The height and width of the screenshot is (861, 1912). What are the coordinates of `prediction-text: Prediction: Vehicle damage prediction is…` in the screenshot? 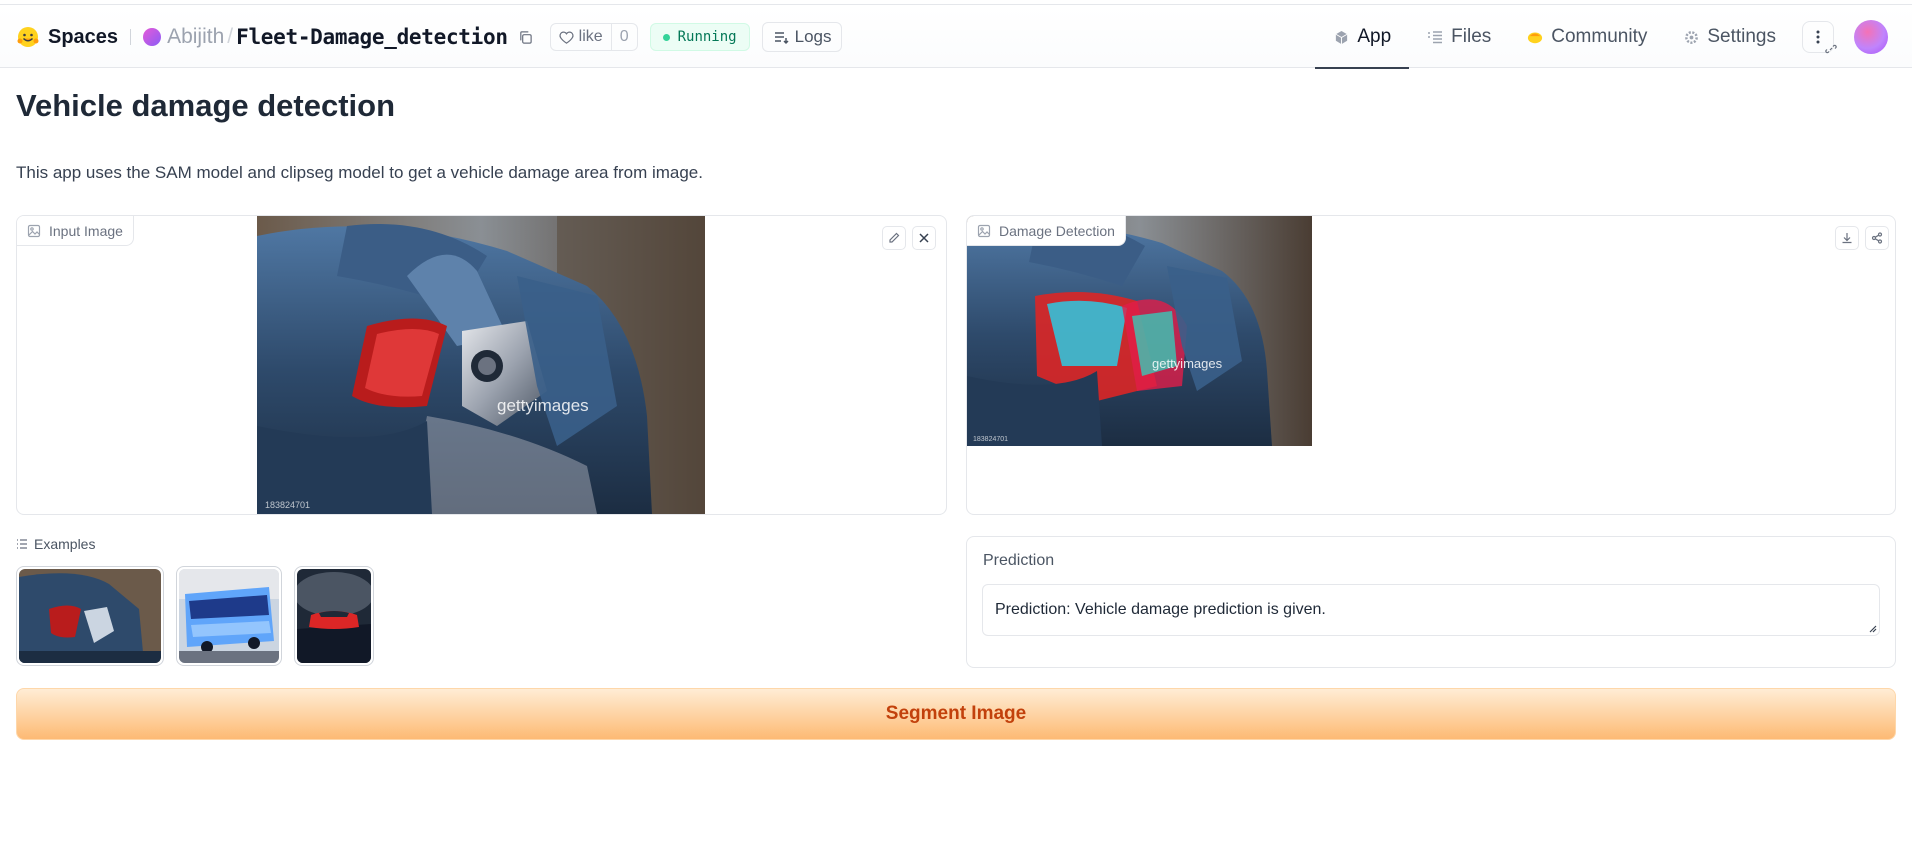 It's located at (1160, 609).